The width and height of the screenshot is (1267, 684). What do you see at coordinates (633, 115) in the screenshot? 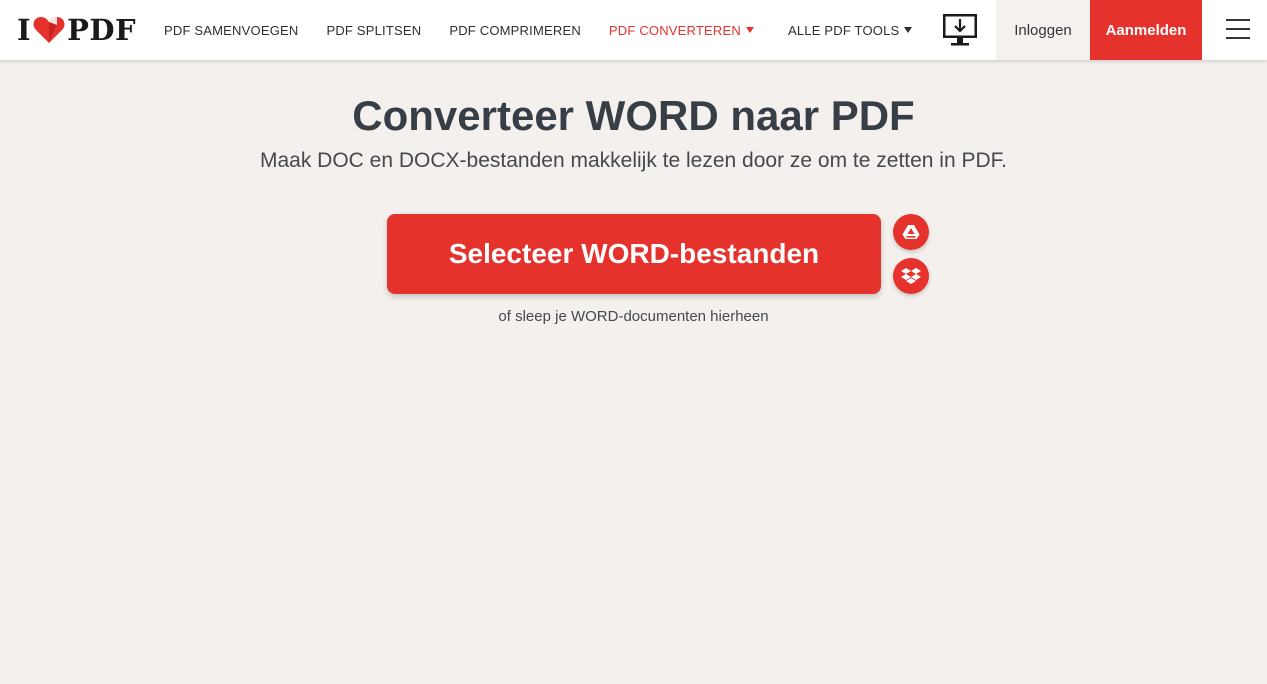
I see `page-title: Converteer WORD naar PDF` at bounding box center [633, 115].